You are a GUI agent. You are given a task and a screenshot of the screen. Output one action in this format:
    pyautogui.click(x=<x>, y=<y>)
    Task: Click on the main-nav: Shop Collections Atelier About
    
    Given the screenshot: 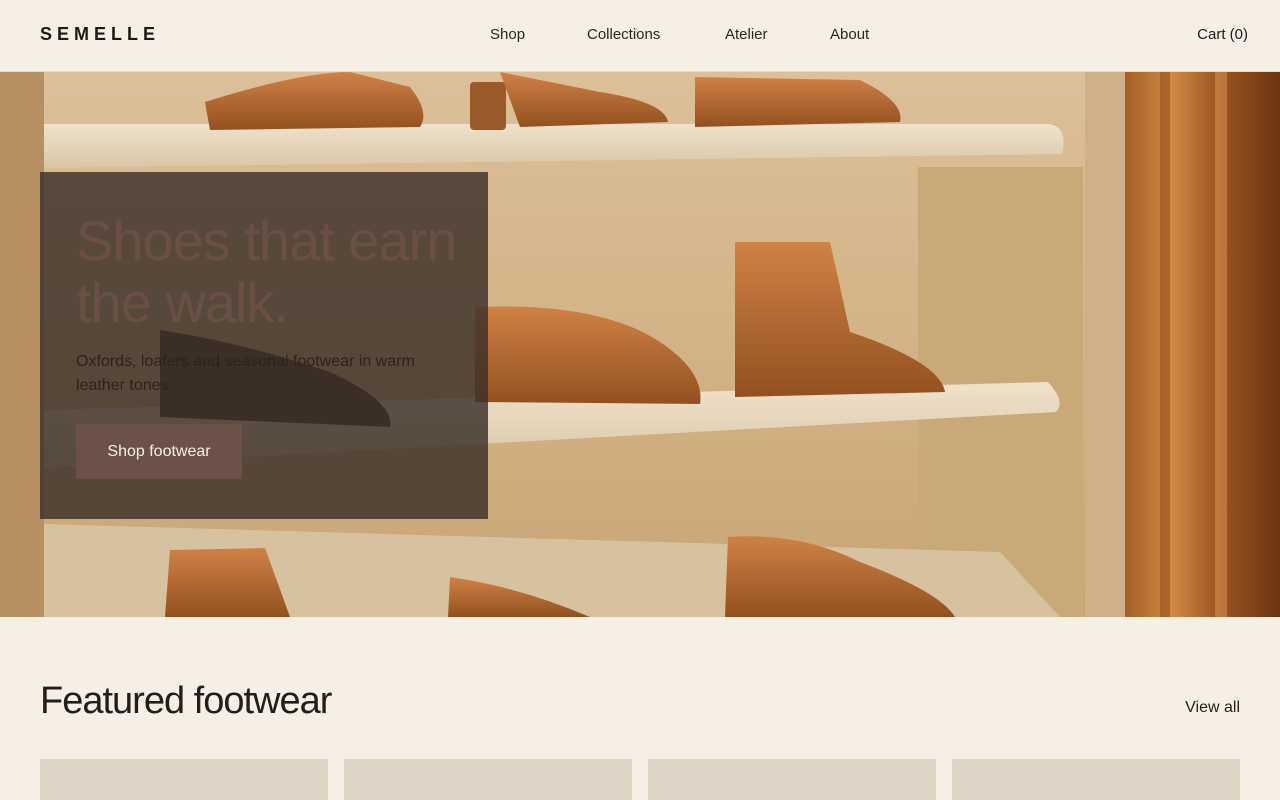 What is the action you would take?
    pyautogui.click(x=640, y=36)
    